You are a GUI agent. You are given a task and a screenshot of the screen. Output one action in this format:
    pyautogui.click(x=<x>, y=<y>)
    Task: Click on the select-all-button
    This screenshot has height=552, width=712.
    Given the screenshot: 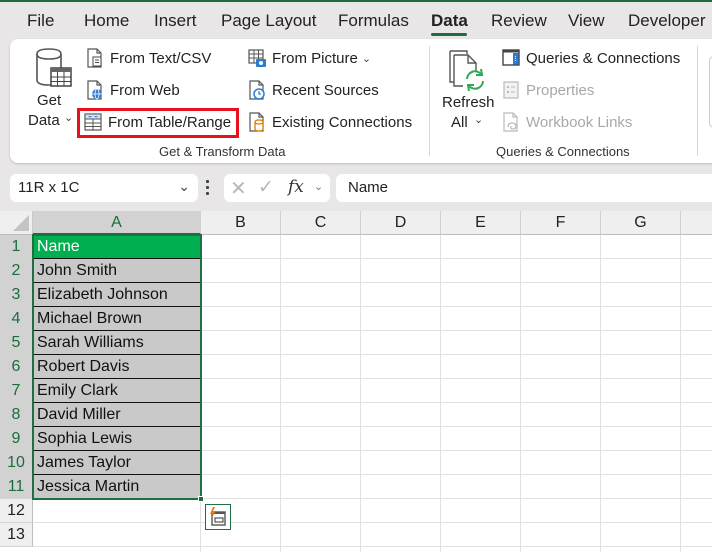 What is the action you would take?
    pyautogui.click(x=16, y=223)
    